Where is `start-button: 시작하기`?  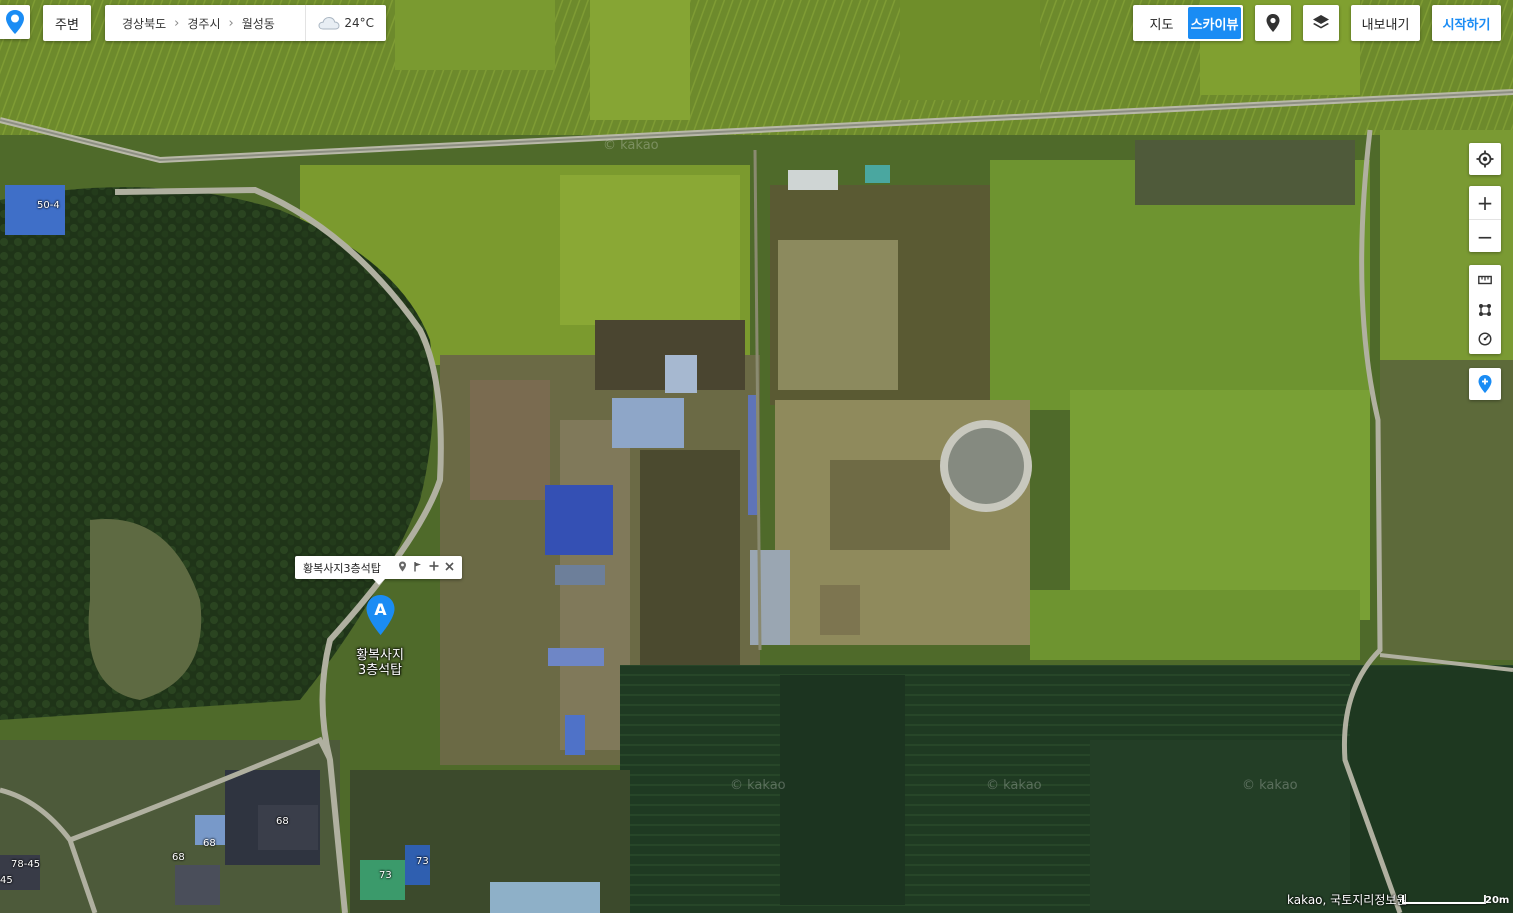
start-button: 시작하기 is located at coordinates (1466, 23).